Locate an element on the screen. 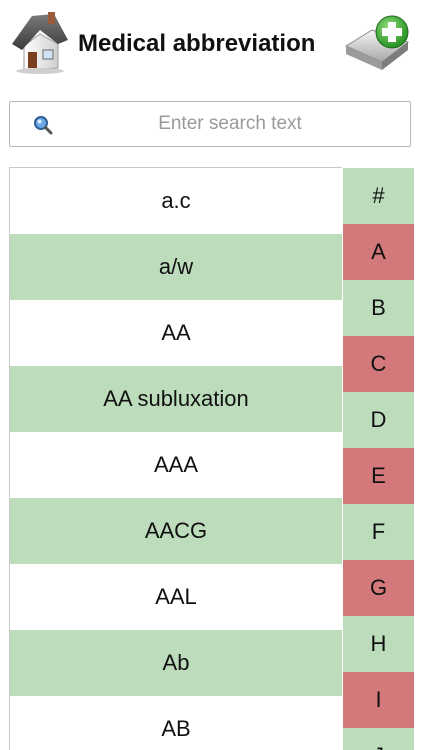  index-b: B is located at coordinates (378, 308).